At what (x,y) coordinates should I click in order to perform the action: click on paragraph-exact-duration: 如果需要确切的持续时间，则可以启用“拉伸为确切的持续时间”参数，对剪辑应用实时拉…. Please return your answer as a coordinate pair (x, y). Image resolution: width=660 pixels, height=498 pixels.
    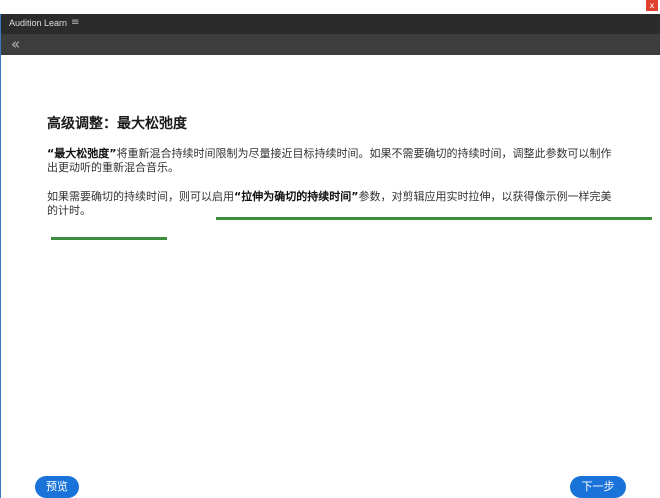
    Looking at the image, I should click on (332, 204).